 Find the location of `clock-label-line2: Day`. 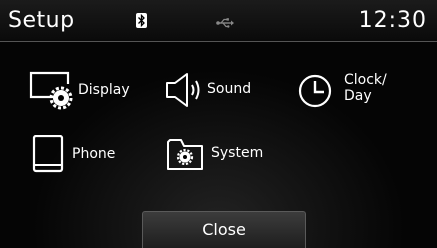

clock-label-line2: Day is located at coordinates (358, 96).